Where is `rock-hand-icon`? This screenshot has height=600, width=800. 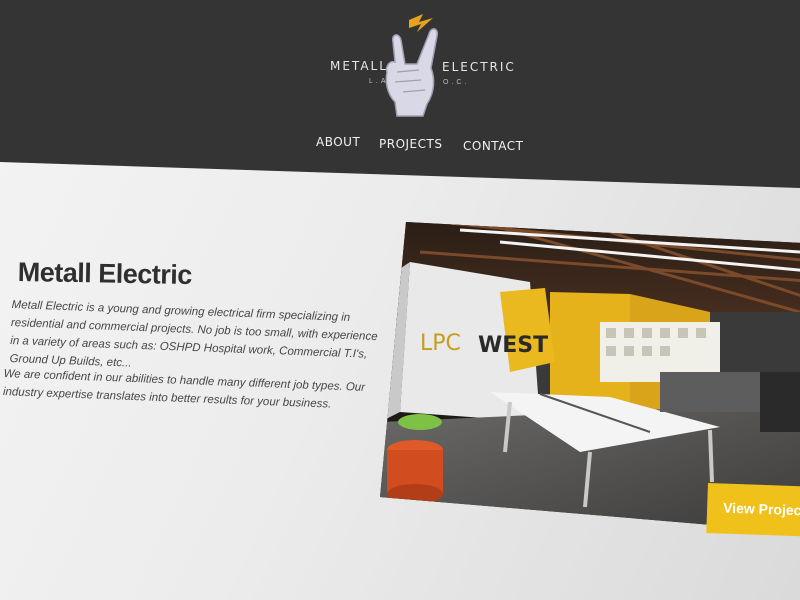 rock-hand-icon is located at coordinates (412, 65).